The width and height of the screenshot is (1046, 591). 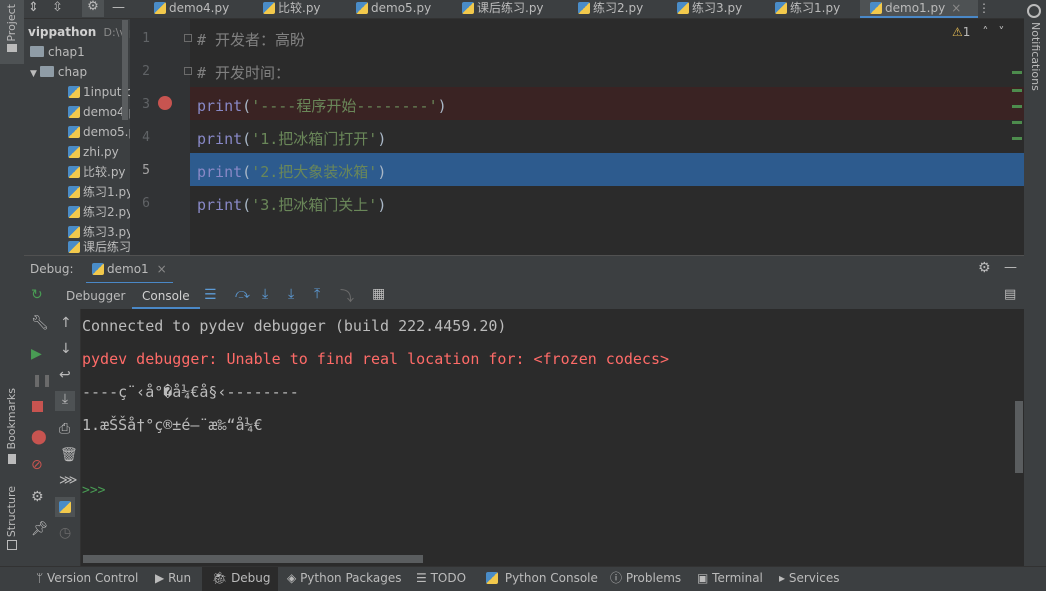 What do you see at coordinates (37, 406) in the screenshot?
I see `stop-icon` at bounding box center [37, 406].